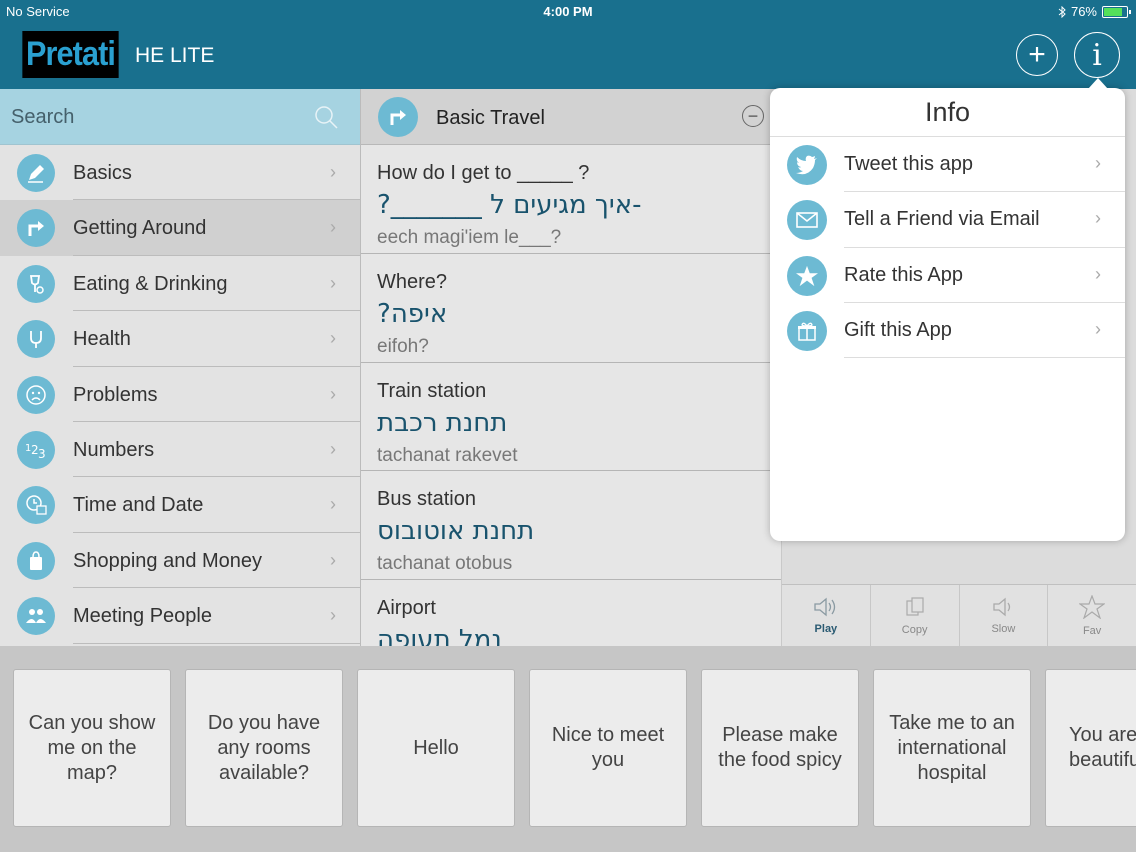 The height and width of the screenshot is (852, 1136). Describe the element at coordinates (412, 313) in the screenshot. I see `phrase-hebrew: ?איפה` at that location.